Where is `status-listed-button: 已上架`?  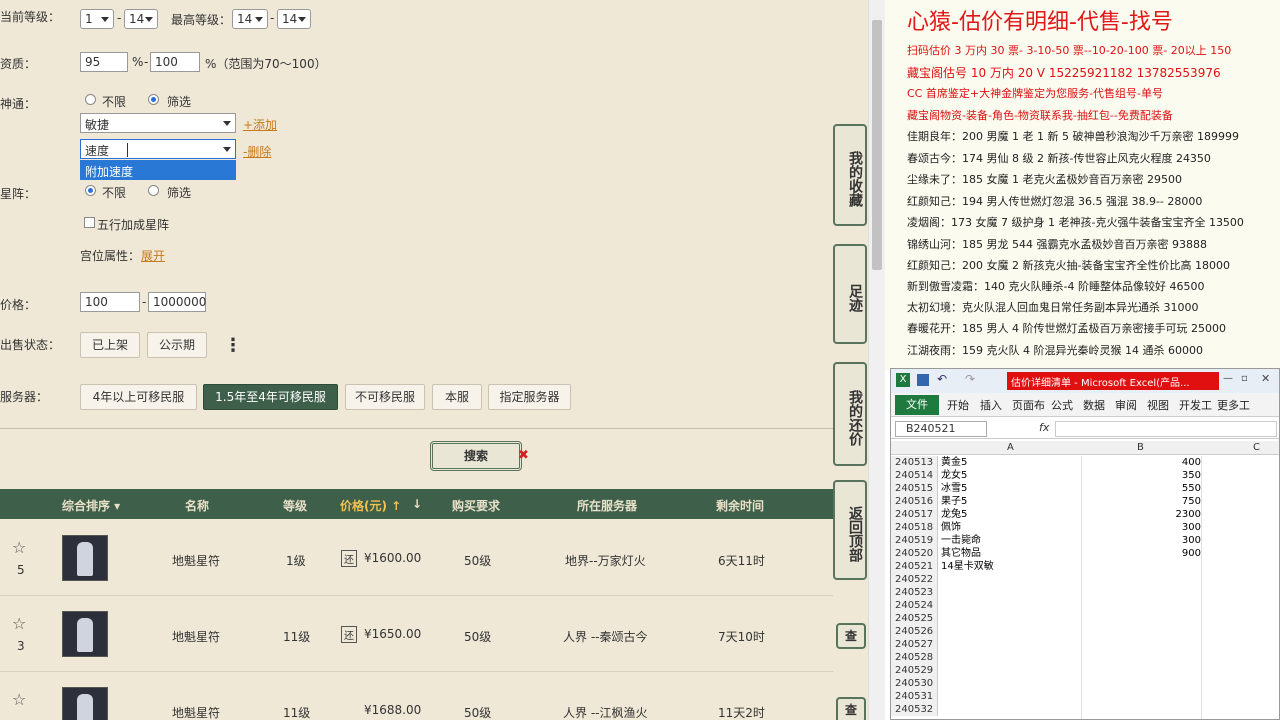 status-listed-button: 已上架 is located at coordinates (110, 345).